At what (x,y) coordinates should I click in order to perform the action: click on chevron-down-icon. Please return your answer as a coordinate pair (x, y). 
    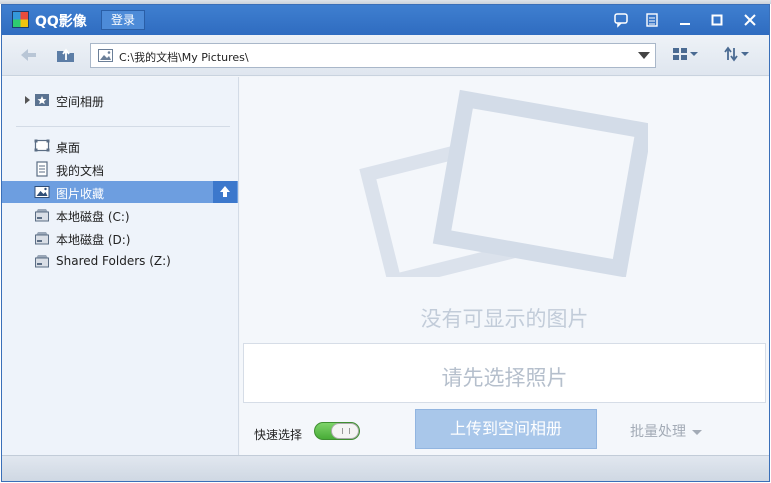
    Looking at the image, I should click on (697, 432).